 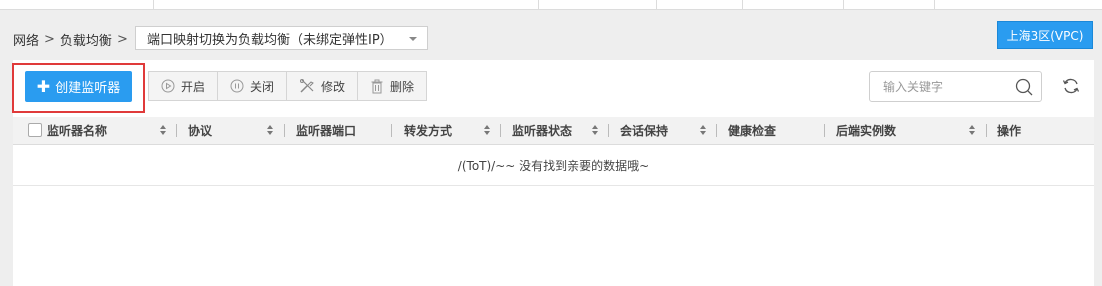 What do you see at coordinates (782, 130) in the screenshot?
I see `column-header-health-check: 健康检查` at bounding box center [782, 130].